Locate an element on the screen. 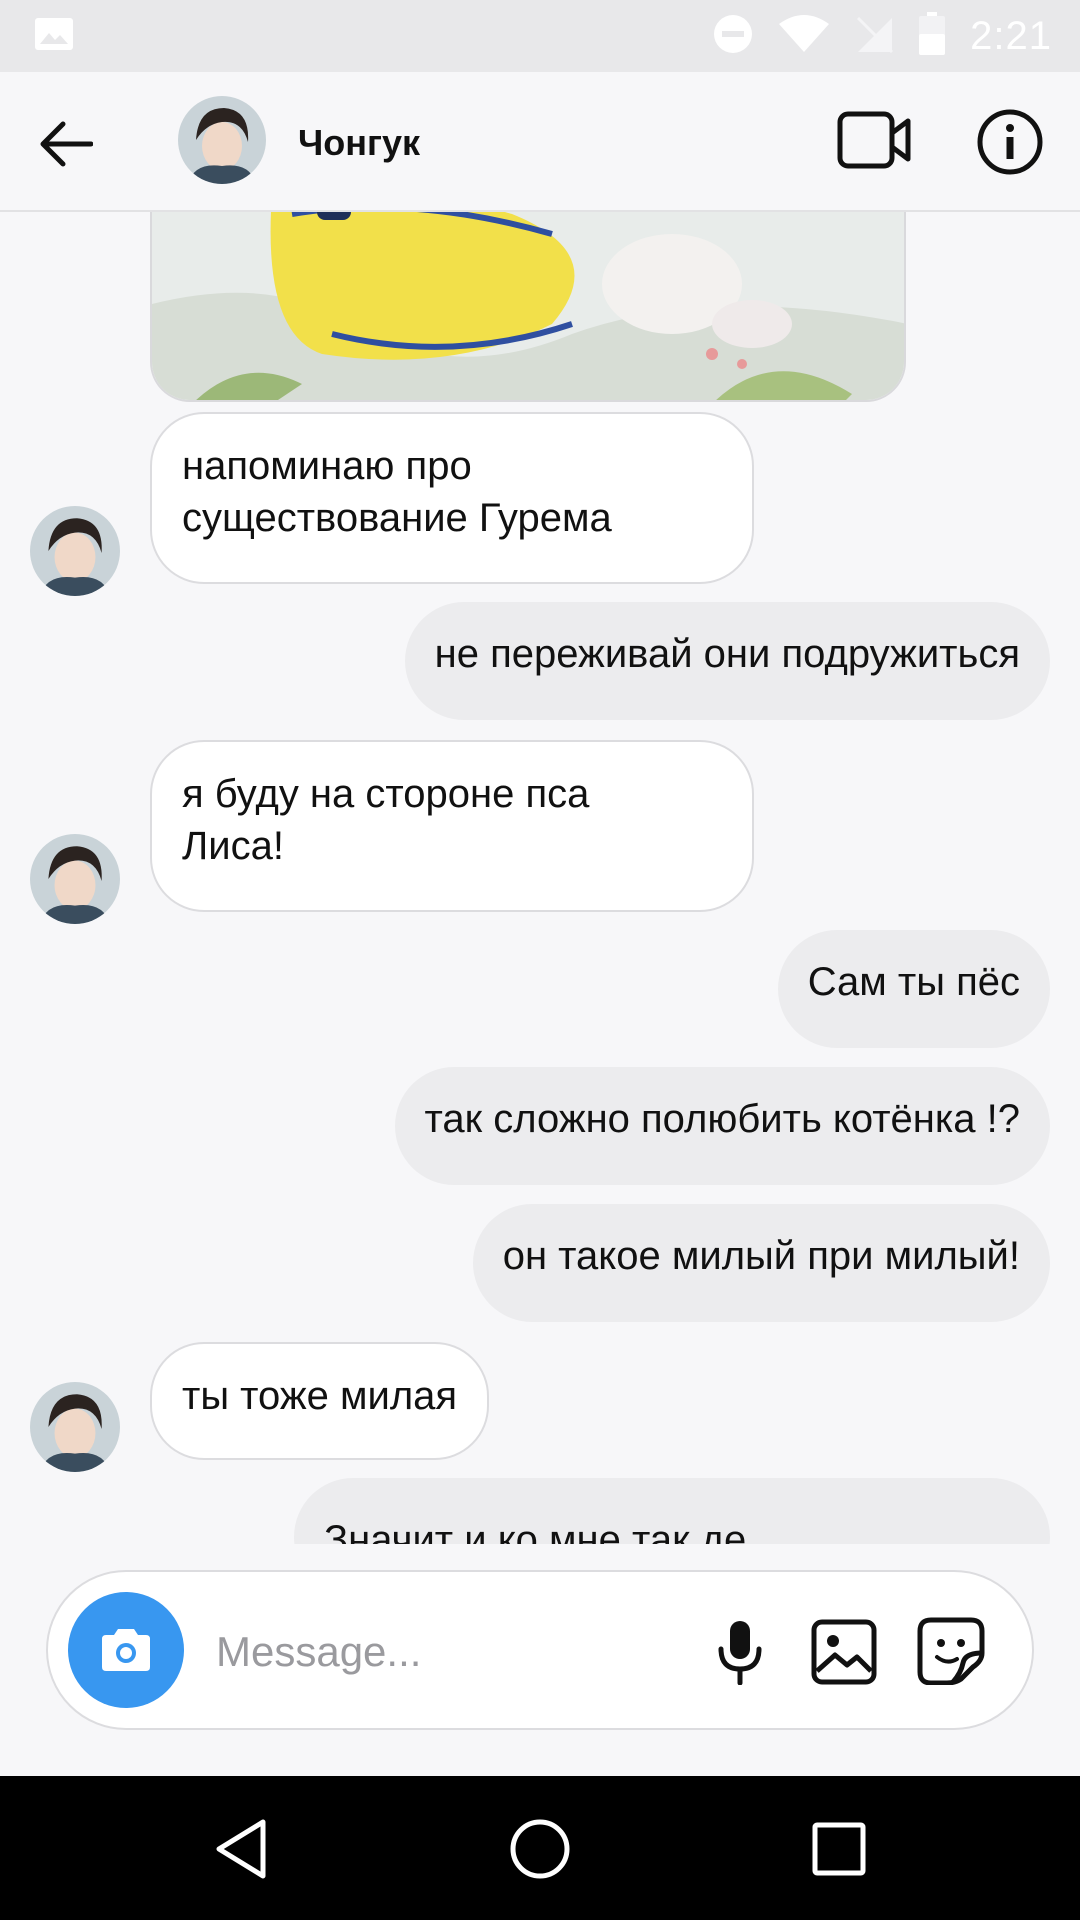  outgoing-message: Значит и ко мне так де is located at coordinates (672, 1511).